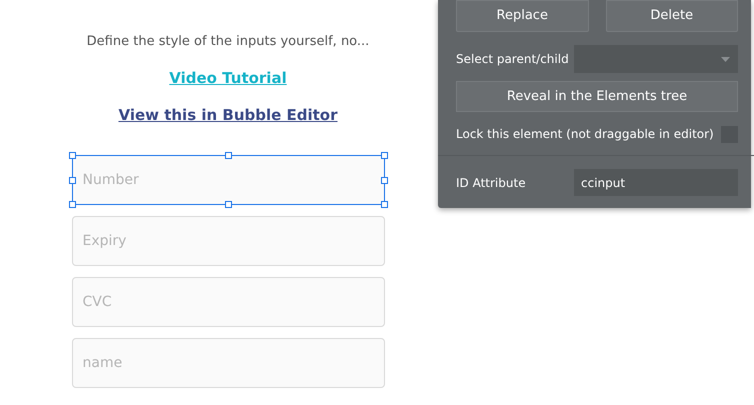  I want to click on lock-label: Lock this element (not draggable in editor), so click(585, 134).